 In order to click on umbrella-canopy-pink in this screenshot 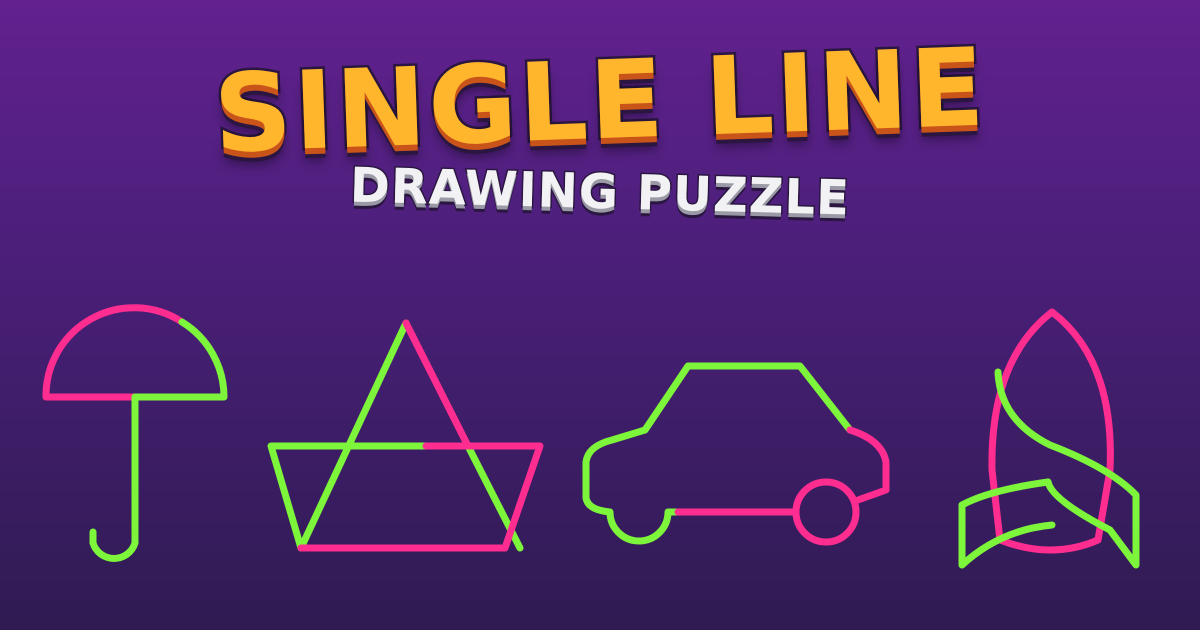, I will do `click(114, 352)`.